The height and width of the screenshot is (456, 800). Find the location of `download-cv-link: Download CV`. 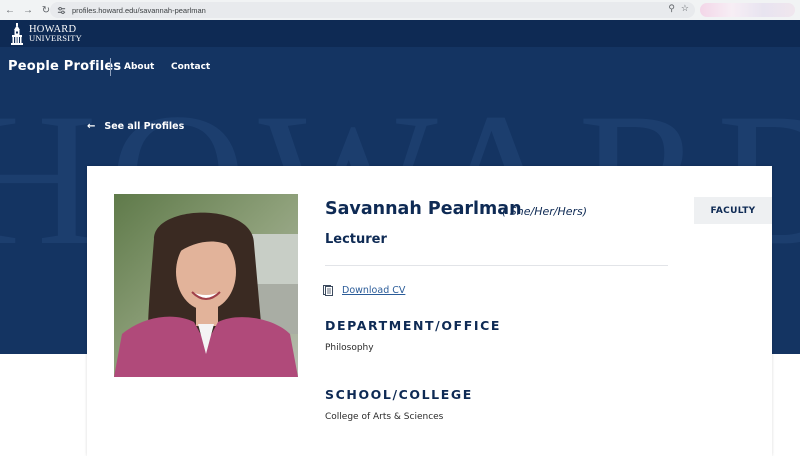

download-cv-link: Download CV is located at coordinates (364, 290).